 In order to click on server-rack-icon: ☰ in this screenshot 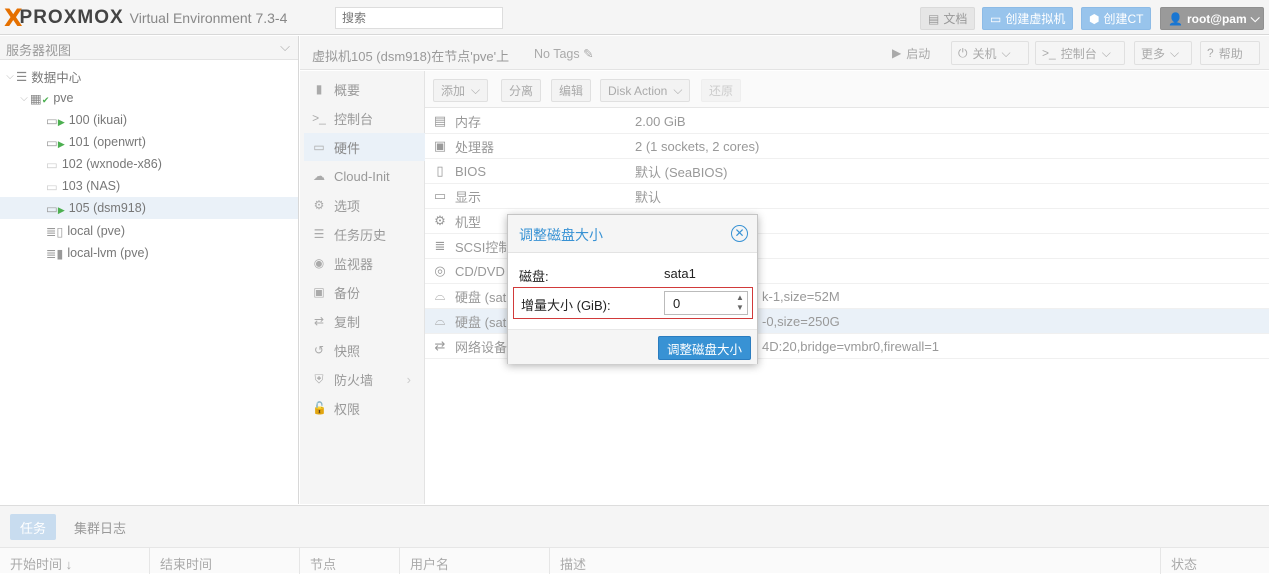, I will do `click(22, 76)`.